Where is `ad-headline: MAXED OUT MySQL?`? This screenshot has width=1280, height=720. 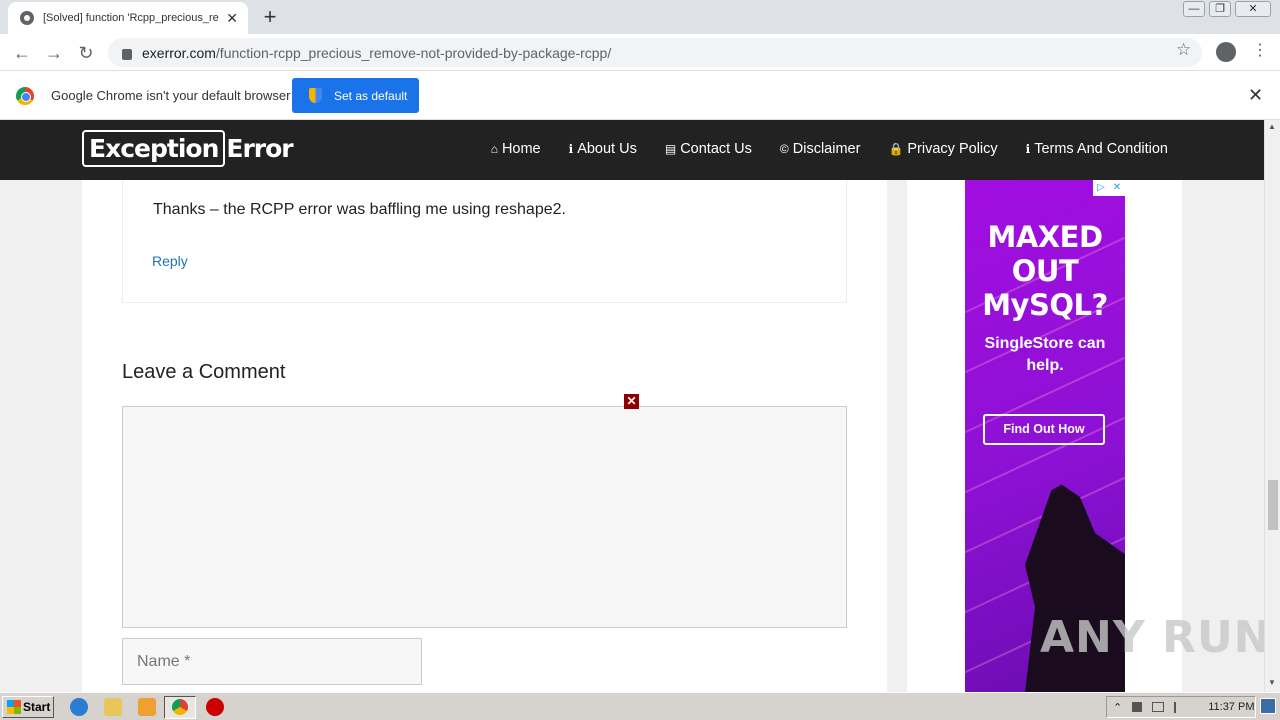
ad-headline: MAXED OUT MySQL? is located at coordinates (1045, 271).